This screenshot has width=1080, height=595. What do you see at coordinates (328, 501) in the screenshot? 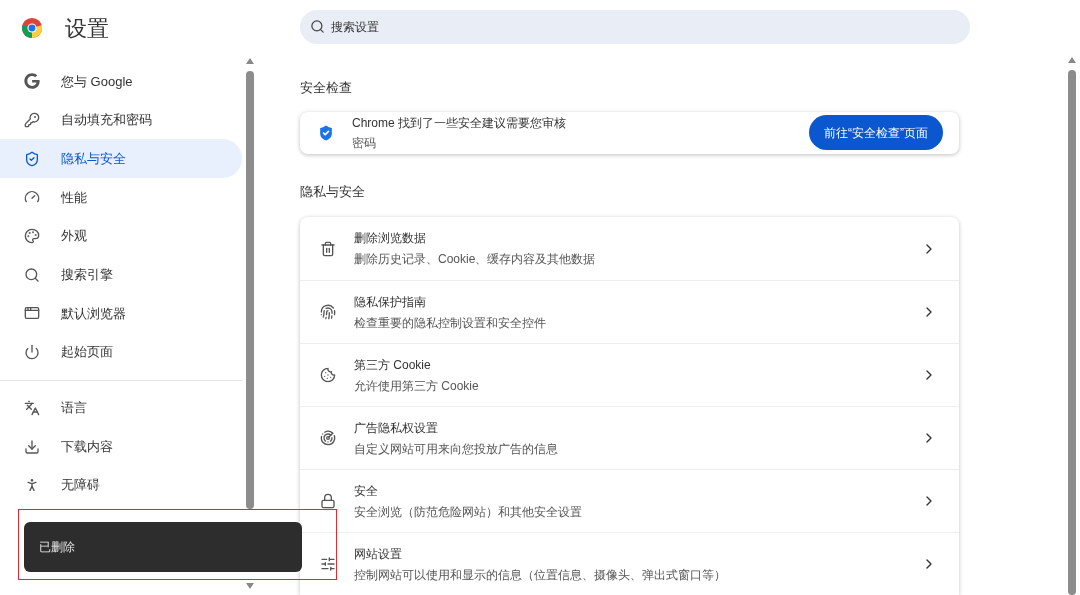
I see `lock-icon` at bounding box center [328, 501].